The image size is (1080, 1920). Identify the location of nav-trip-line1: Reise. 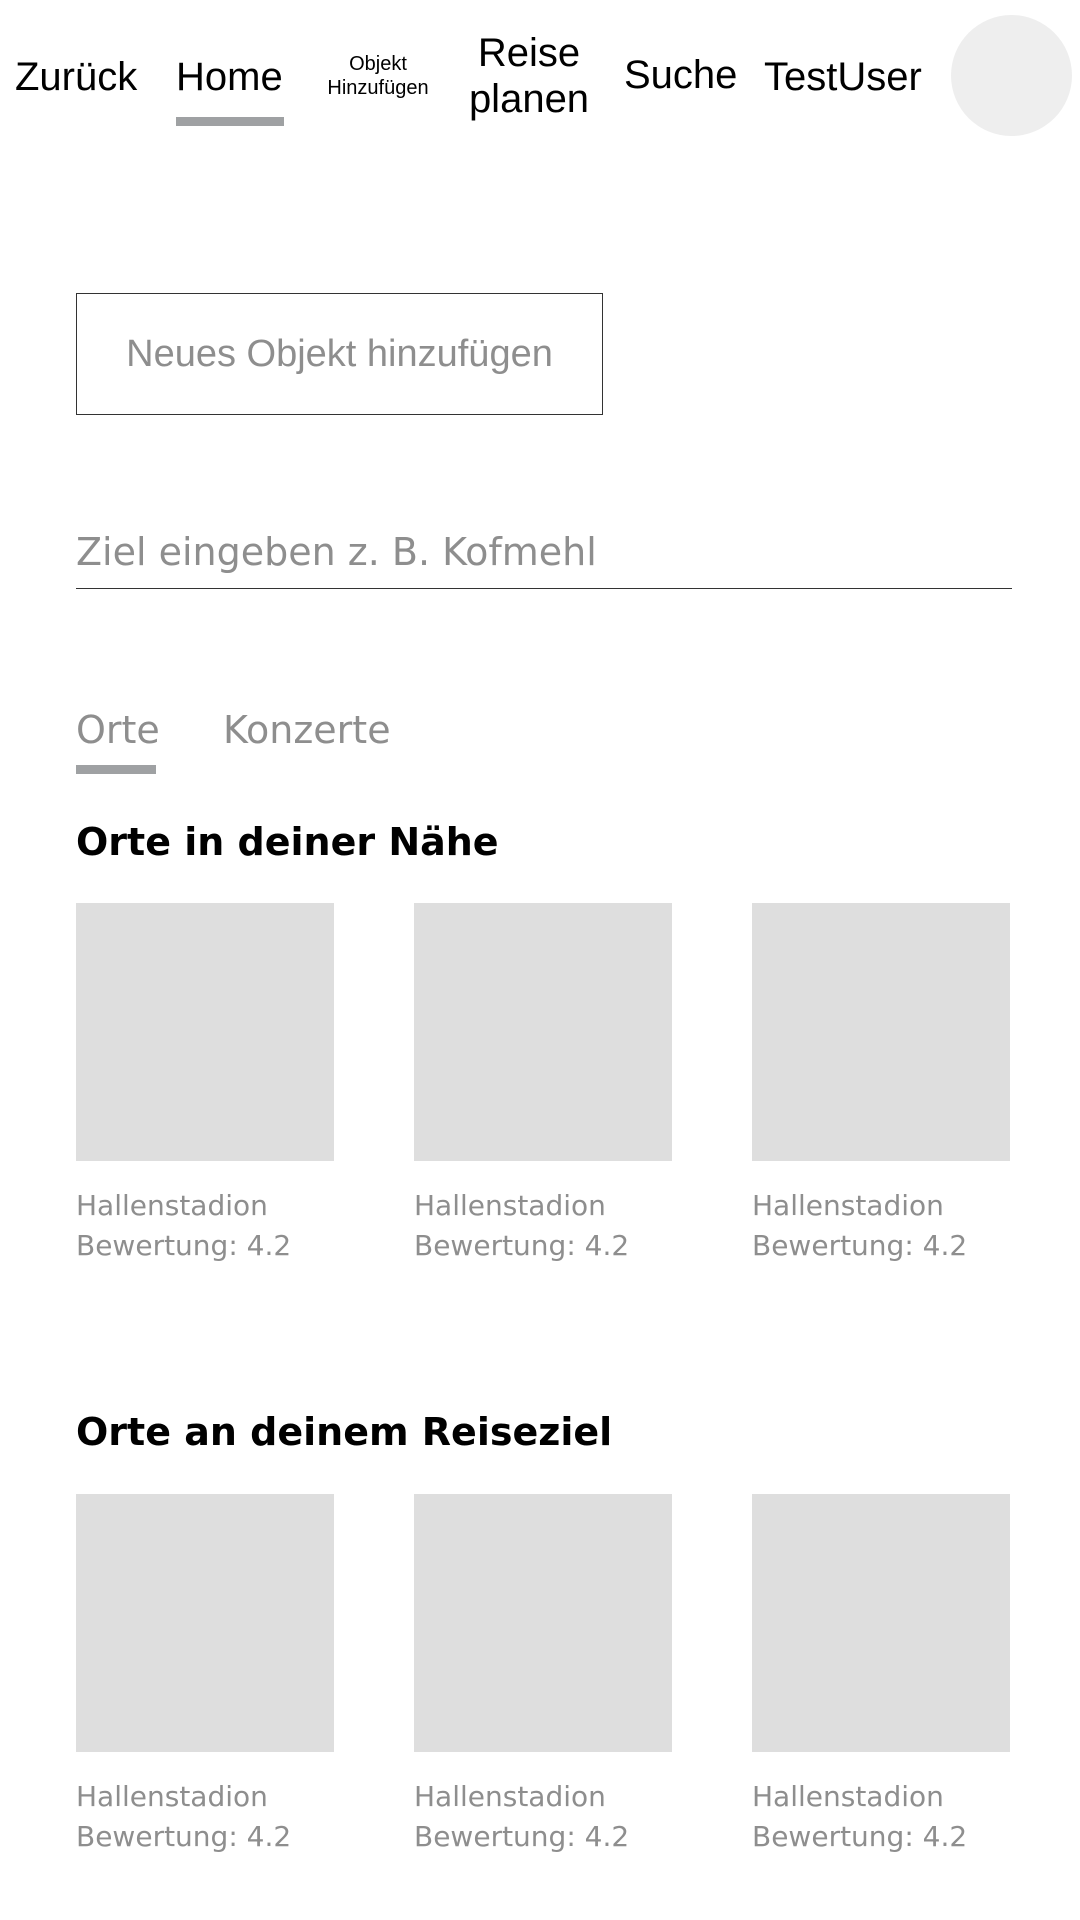
(529, 53).